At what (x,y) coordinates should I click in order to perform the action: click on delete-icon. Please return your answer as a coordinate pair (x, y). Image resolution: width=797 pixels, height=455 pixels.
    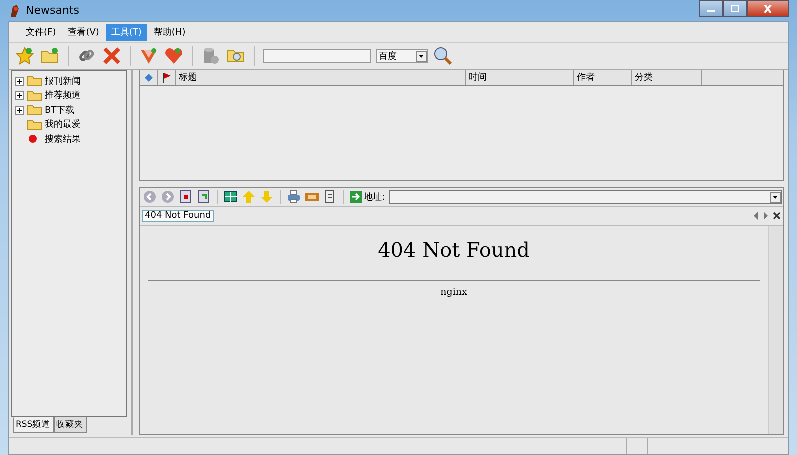
    Looking at the image, I should click on (112, 56).